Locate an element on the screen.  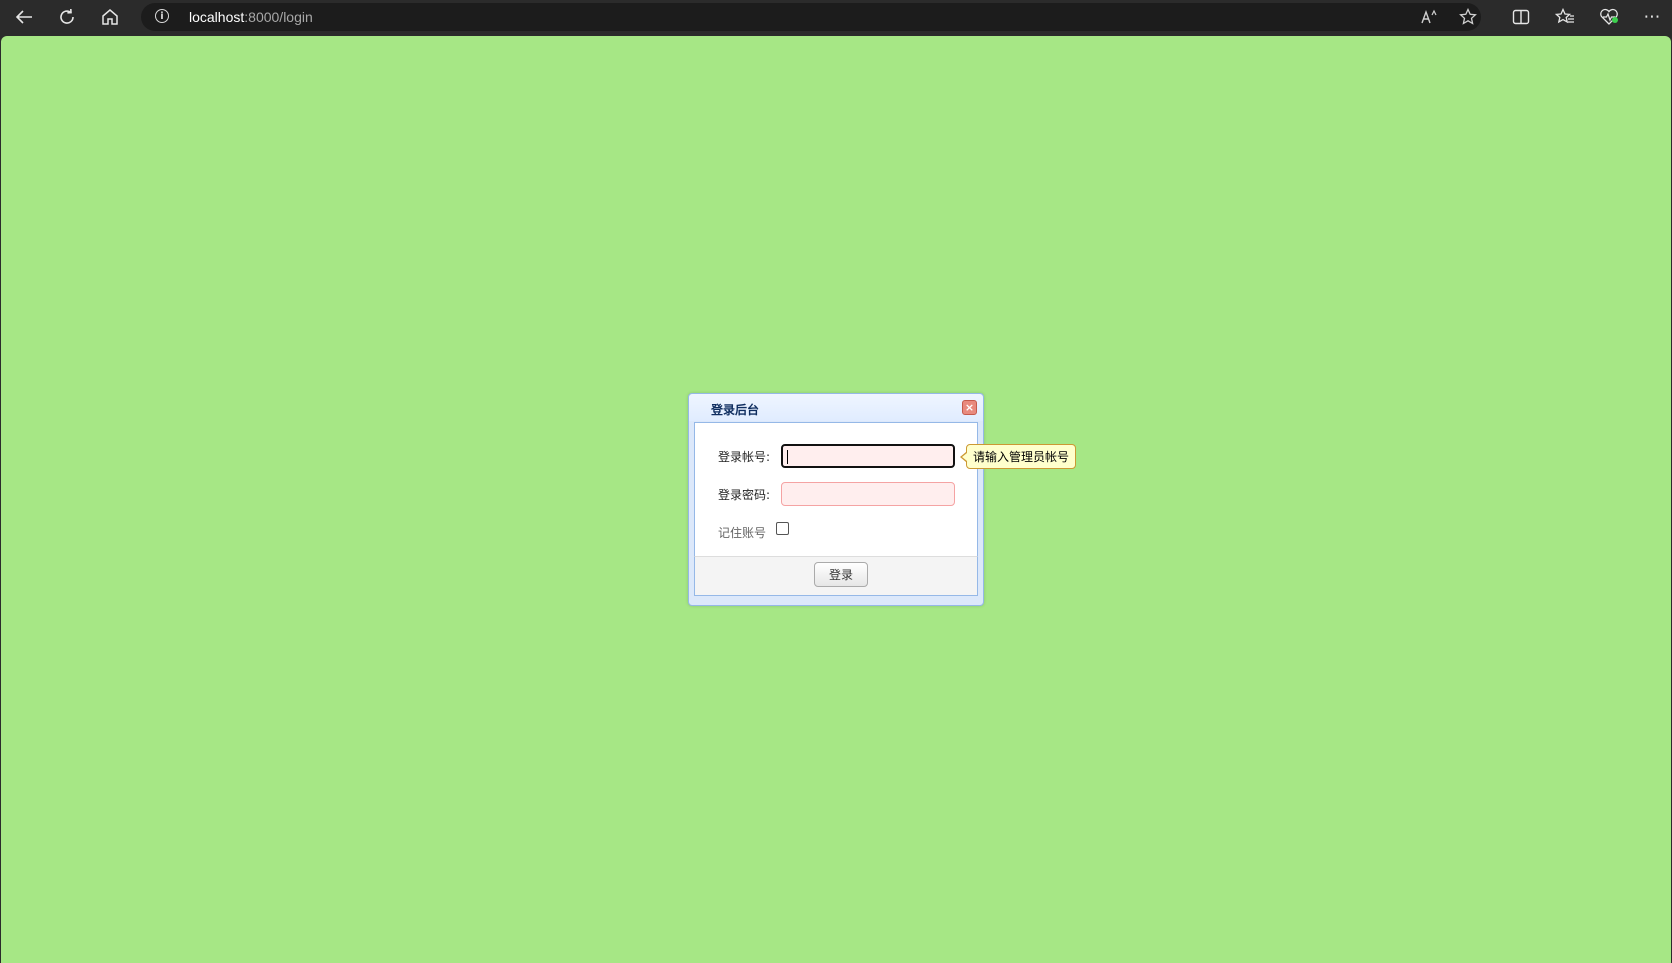
split-screen-svg is located at coordinates (1521, 17).